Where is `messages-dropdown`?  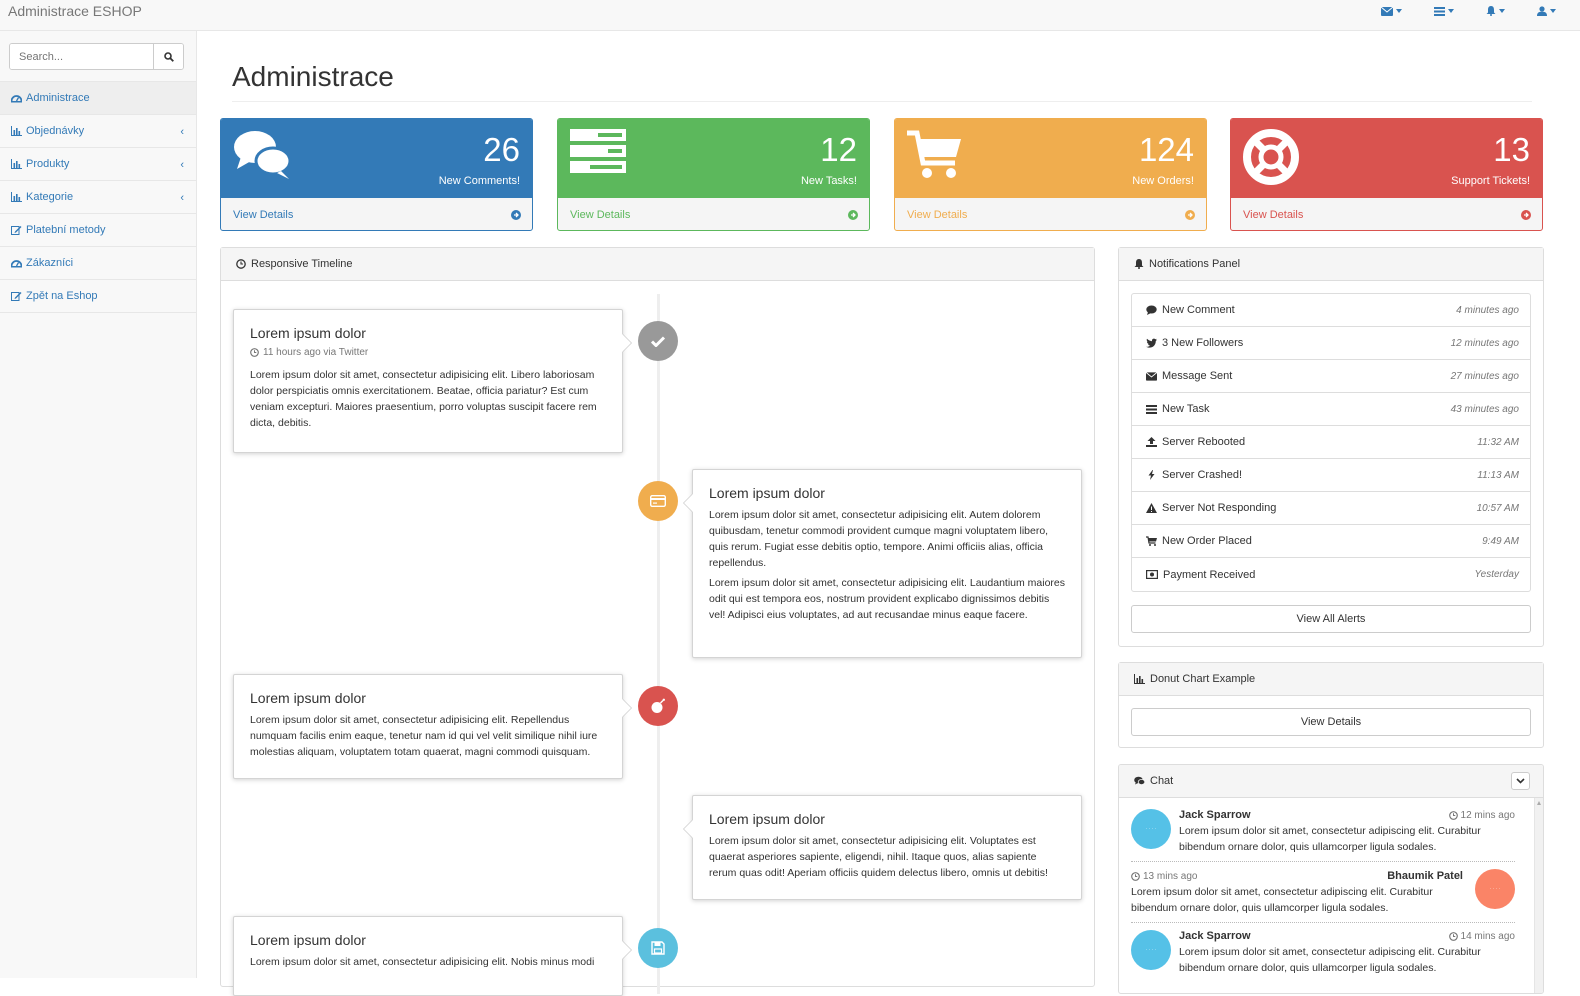 messages-dropdown is located at coordinates (1391, 11).